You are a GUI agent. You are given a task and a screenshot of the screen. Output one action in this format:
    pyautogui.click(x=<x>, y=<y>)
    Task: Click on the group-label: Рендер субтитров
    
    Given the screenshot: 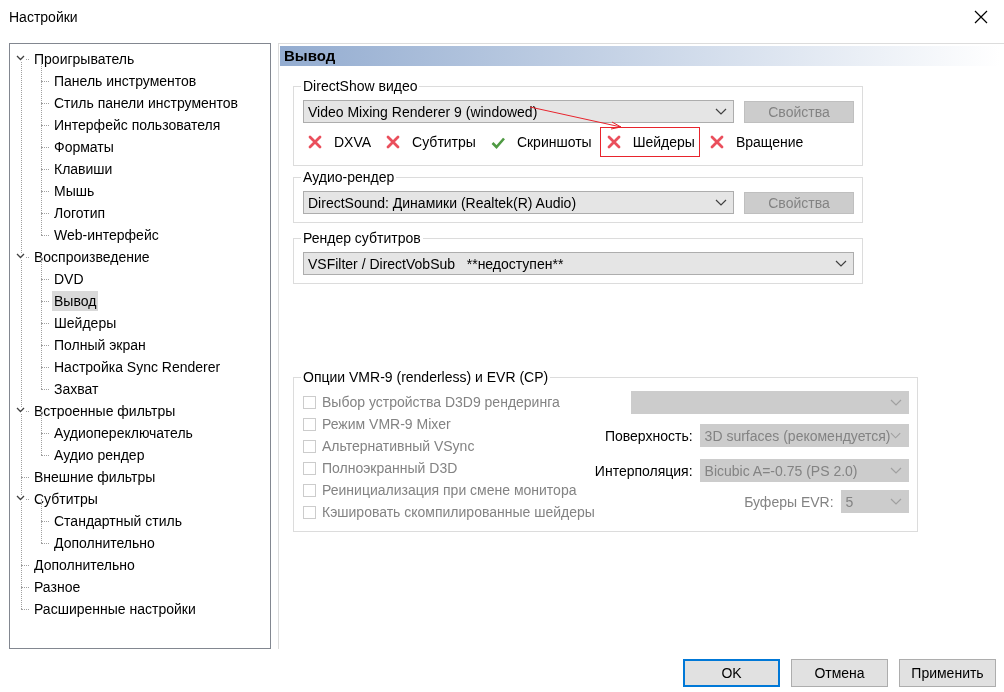 What is the action you would take?
    pyautogui.click(x=362, y=238)
    